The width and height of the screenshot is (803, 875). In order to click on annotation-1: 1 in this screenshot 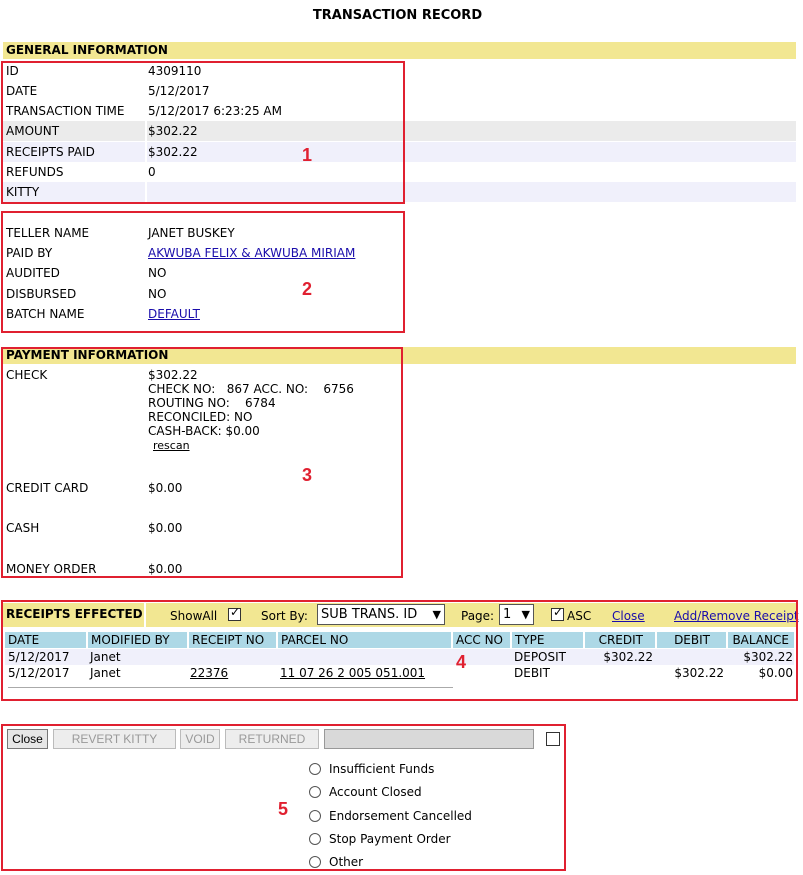, I will do `click(307, 155)`.